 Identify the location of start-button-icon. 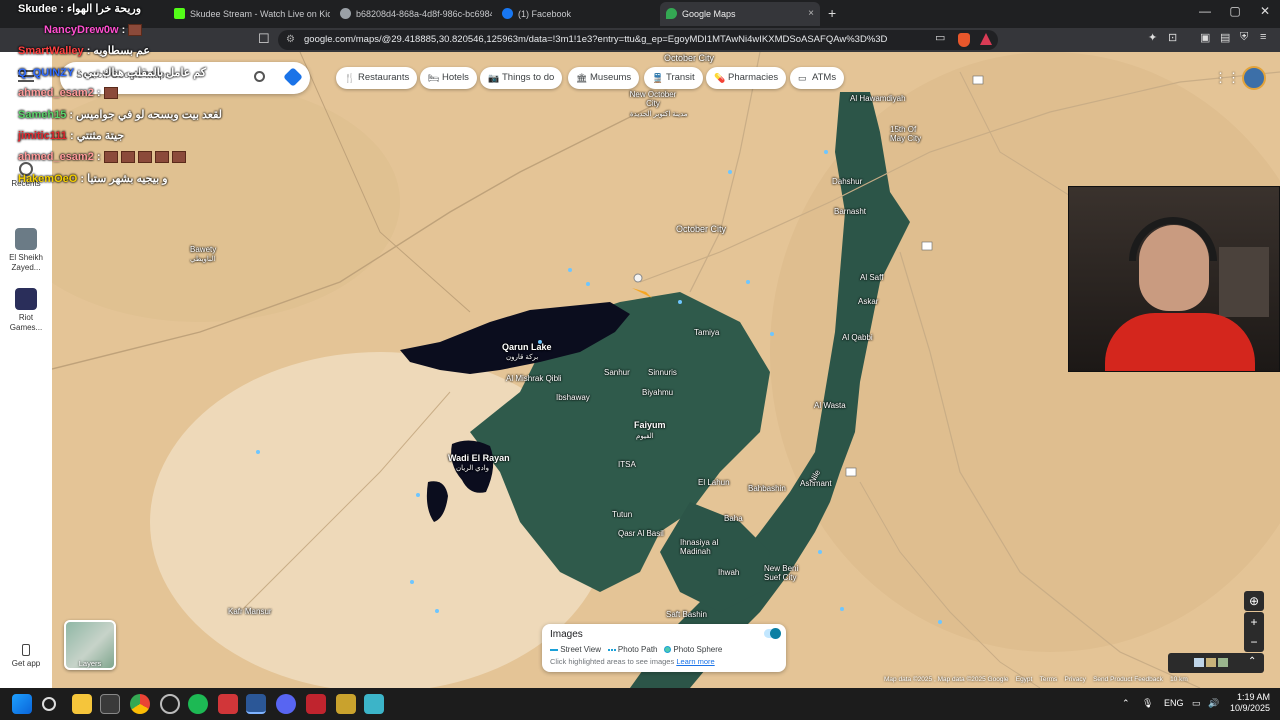
(22, 704).